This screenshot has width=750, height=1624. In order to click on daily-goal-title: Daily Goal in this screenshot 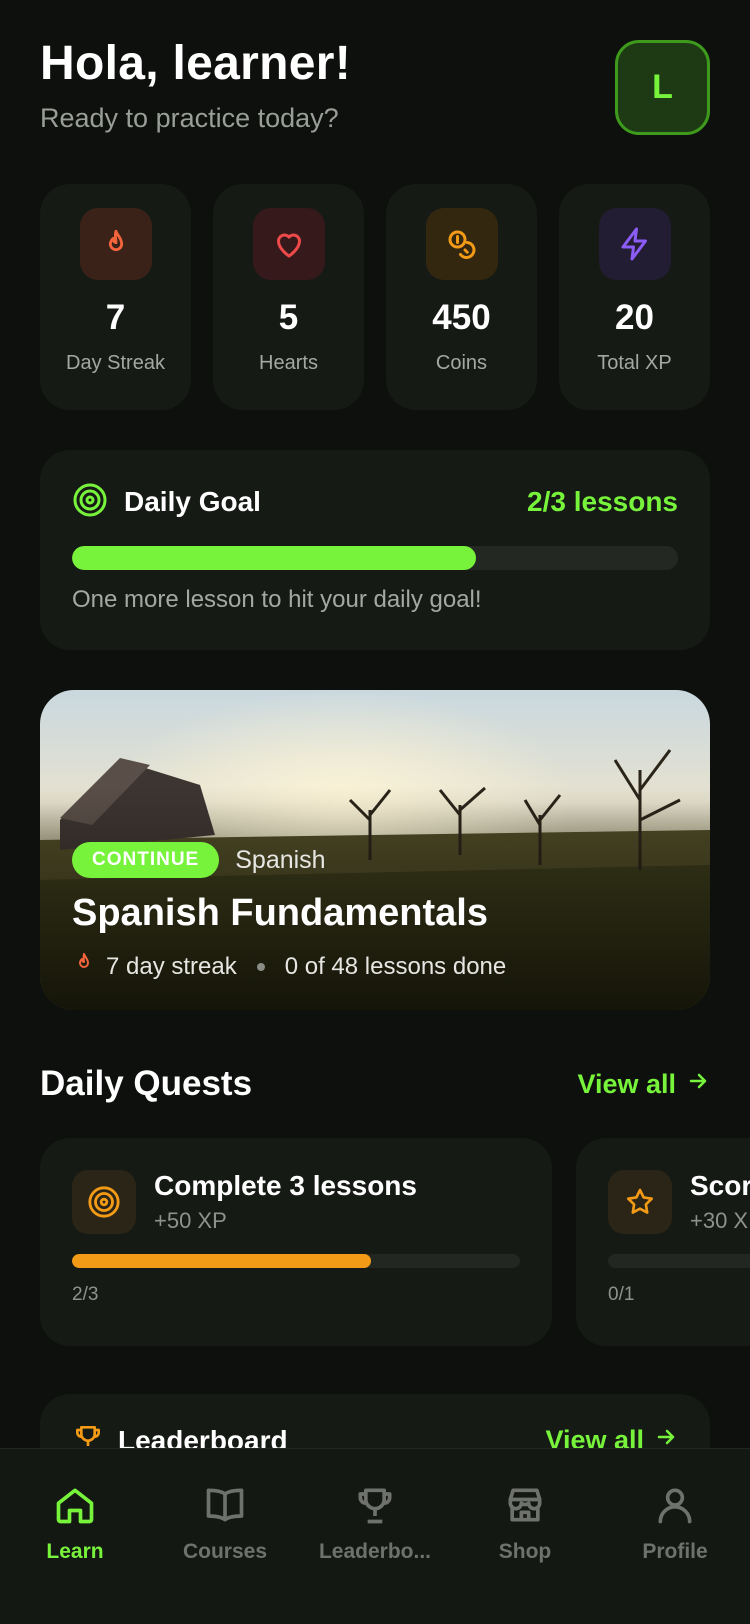, I will do `click(192, 501)`.